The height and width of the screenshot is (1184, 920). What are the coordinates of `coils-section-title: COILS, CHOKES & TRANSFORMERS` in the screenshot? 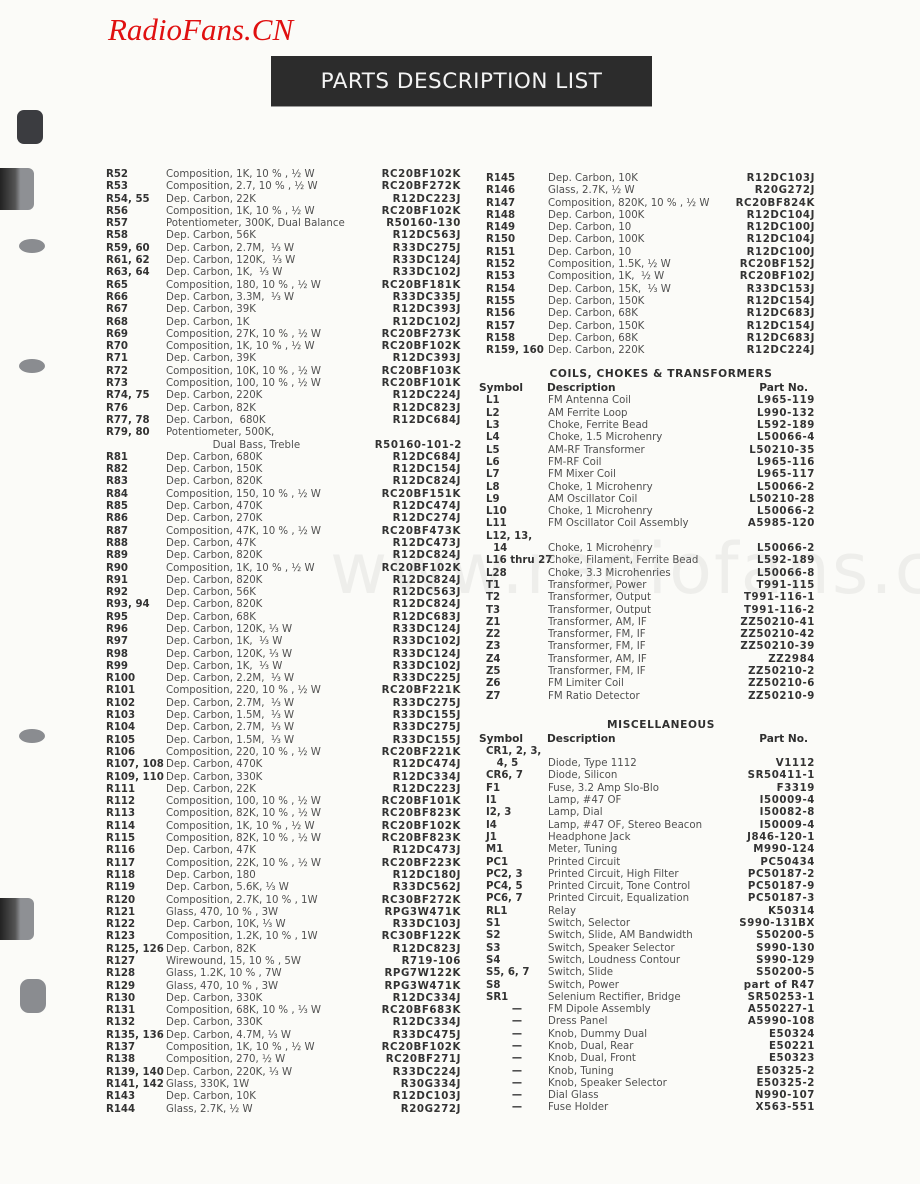 It's located at (661, 374).